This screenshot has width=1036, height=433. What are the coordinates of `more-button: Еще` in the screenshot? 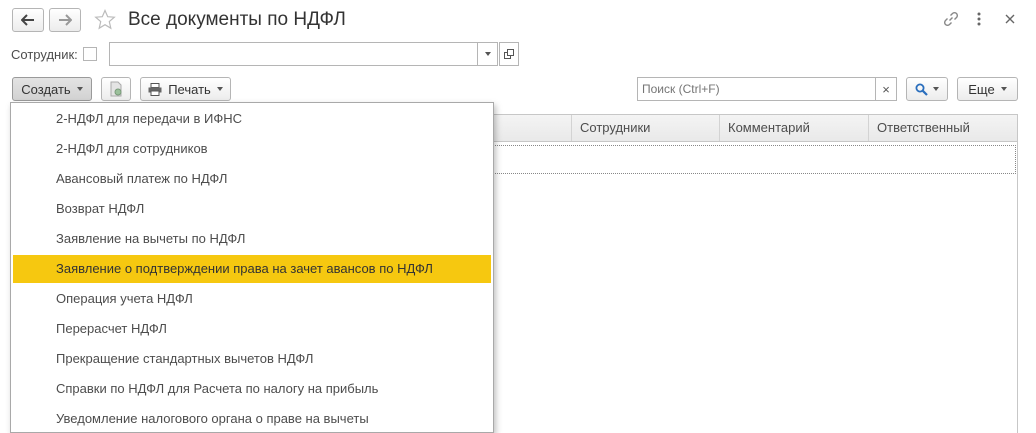 It's located at (987, 89).